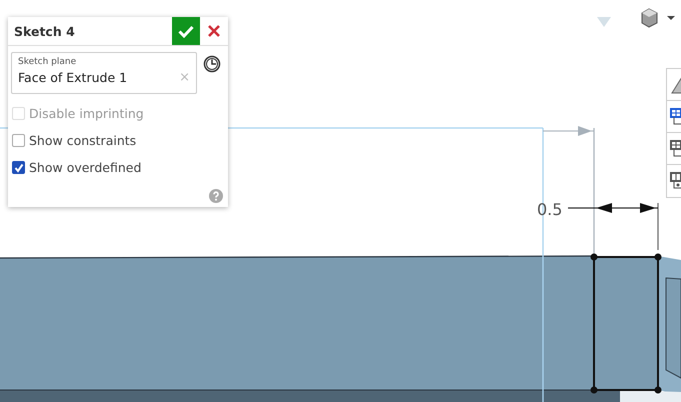  I want to click on confirm-button, so click(186, 31).